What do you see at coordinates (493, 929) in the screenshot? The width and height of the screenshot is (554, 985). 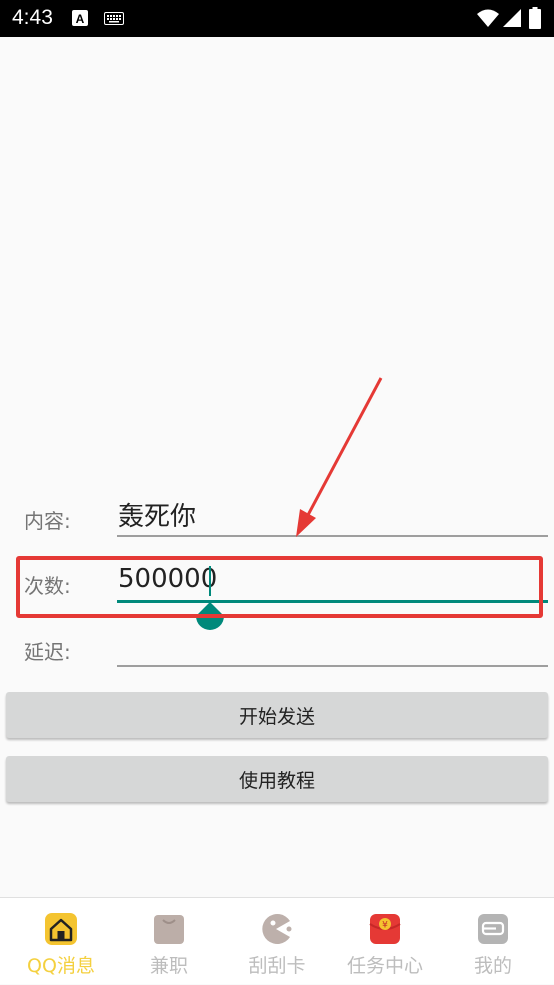 I see `profile-icon` at bounding box center [493, 929].